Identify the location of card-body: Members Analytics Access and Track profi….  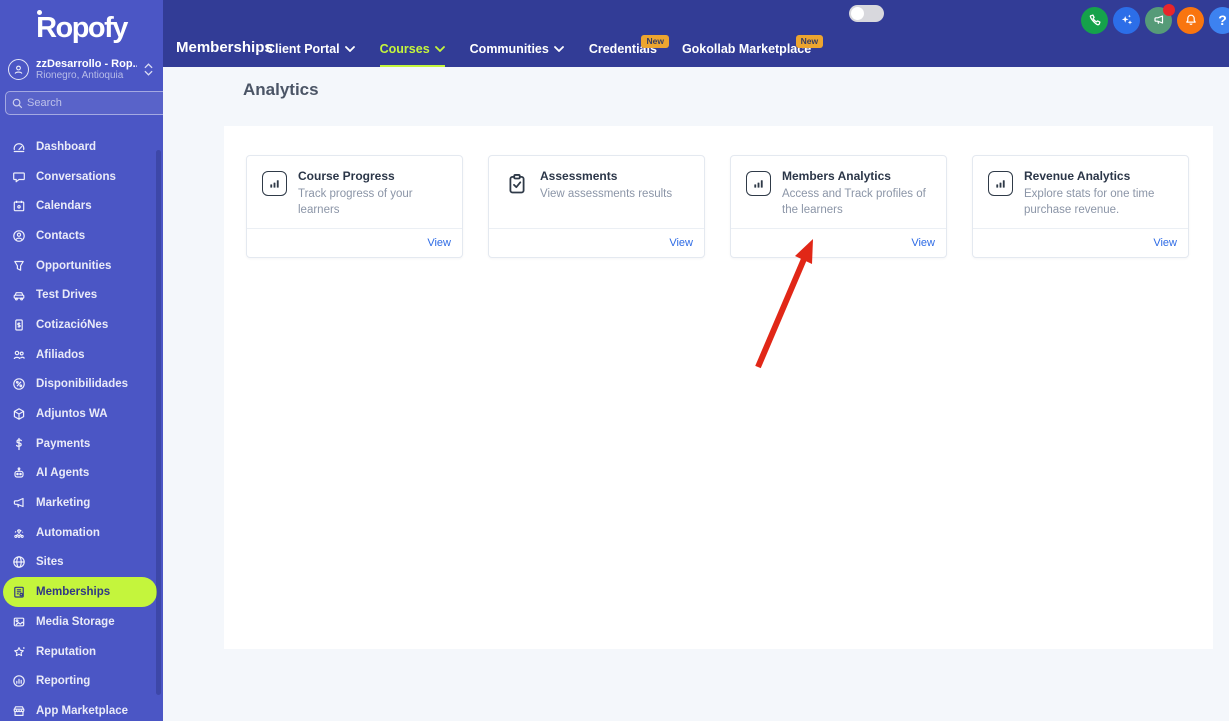
(838, 192).